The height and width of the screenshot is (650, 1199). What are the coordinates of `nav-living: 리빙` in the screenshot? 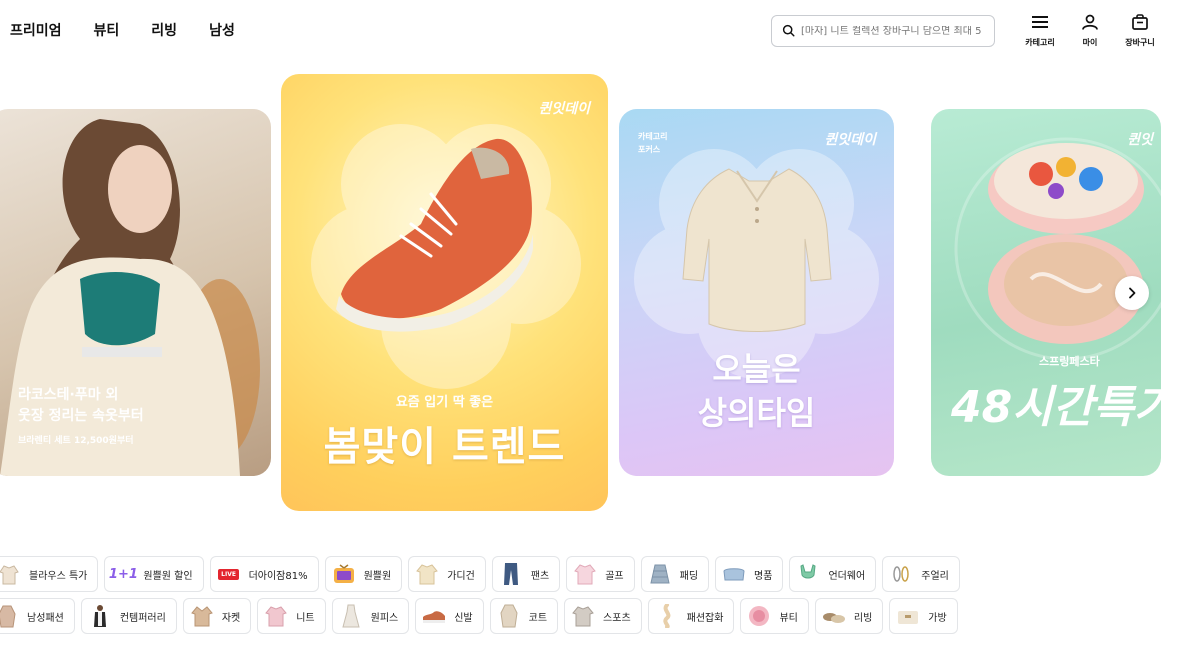 It's located at (164, 30).